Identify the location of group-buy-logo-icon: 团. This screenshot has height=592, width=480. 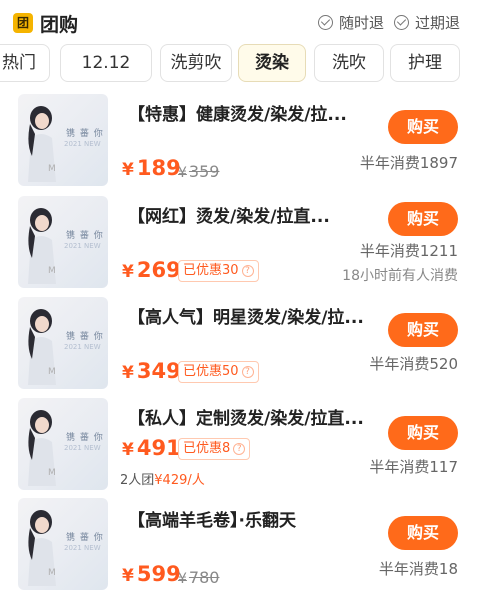
(23, 23).